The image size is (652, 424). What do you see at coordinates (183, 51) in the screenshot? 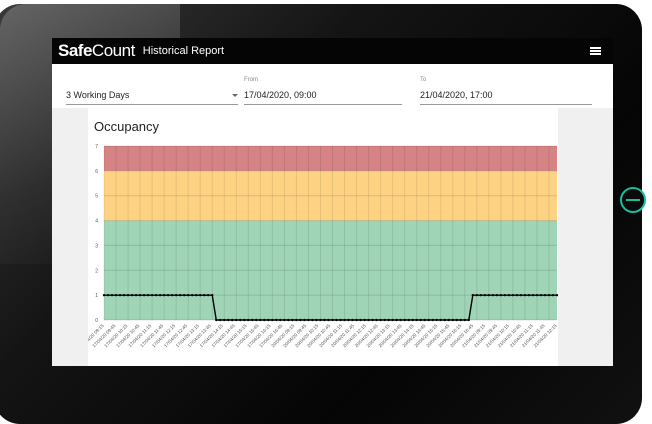
I see `page-title: Historical Report` at bounding box center [183, 51].